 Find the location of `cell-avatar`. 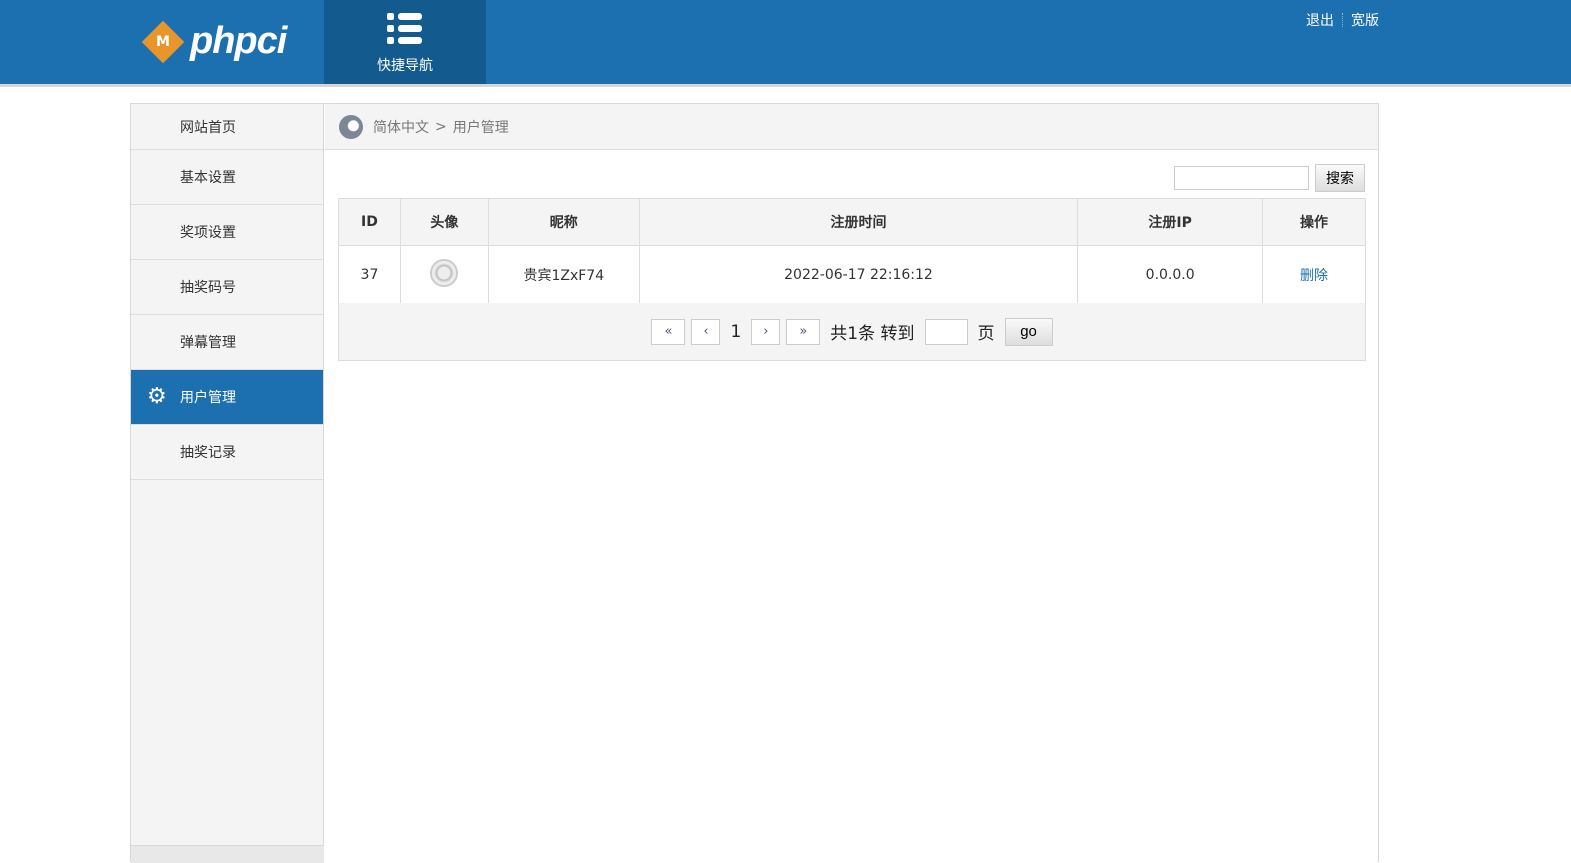

cell-avatar is located at coordinates (444, 274).